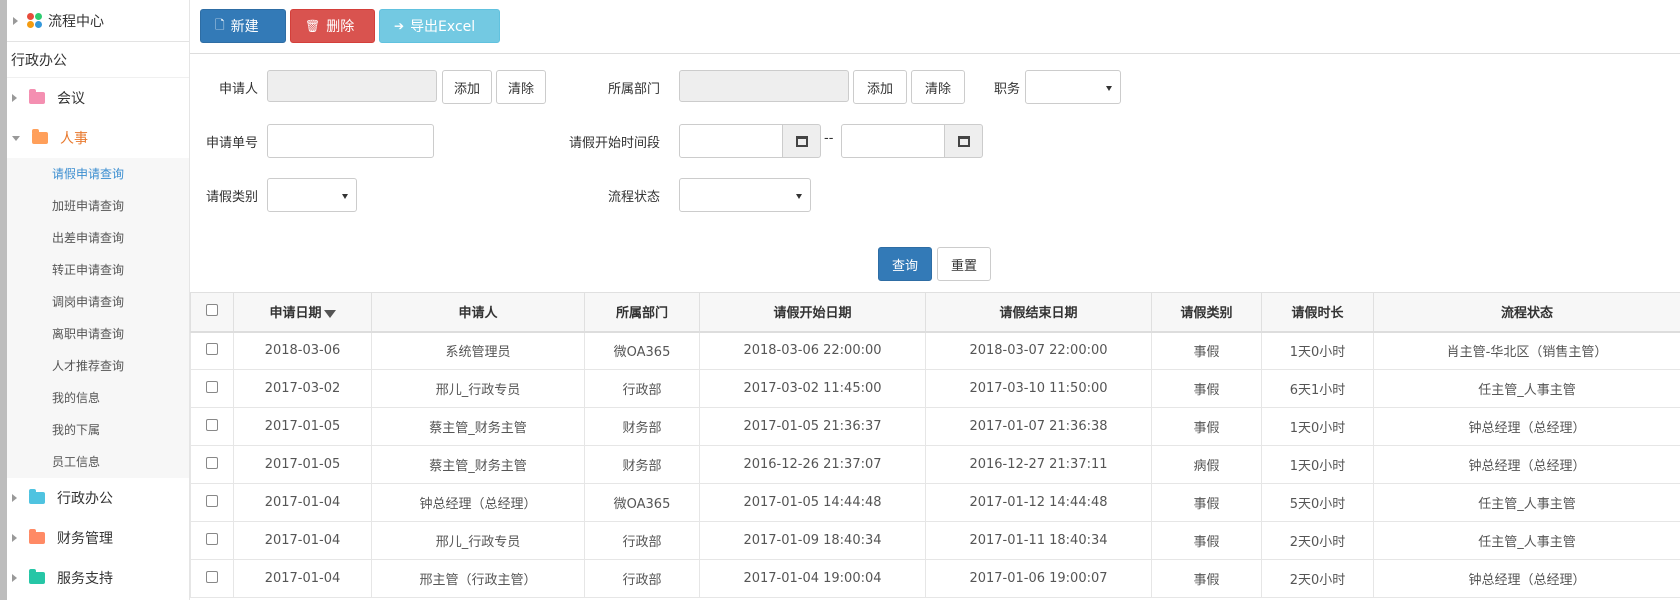  What do you see at coordinates (98, 462) in the screenshot?
I see `sidebar-subitem: 员工信息` at bounding box center [98, 462].